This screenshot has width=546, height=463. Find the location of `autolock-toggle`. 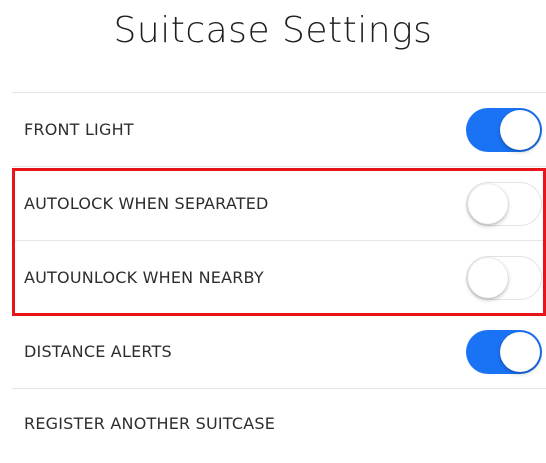

autolock-toggle is located at coordinates (504, 204).